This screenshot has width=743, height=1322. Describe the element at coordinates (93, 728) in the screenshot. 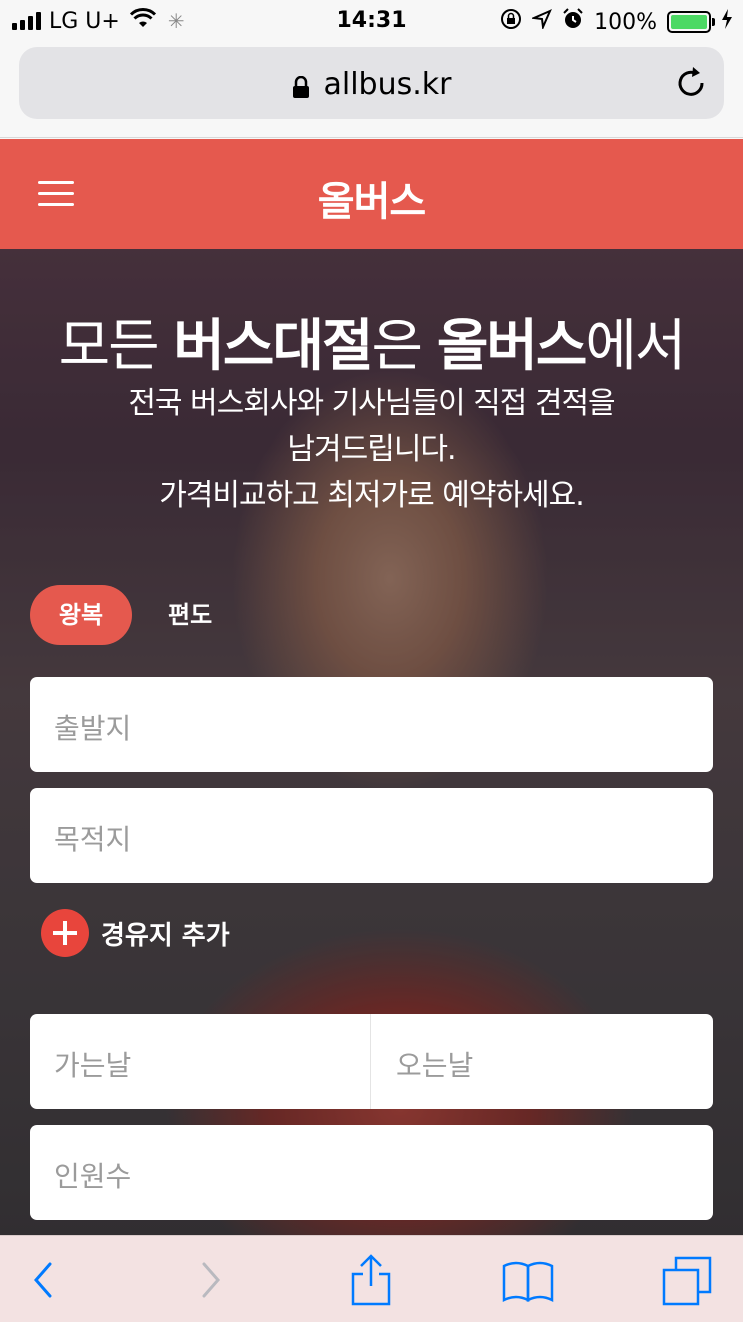

I see `departure-placeholder: 출발지` at that location.